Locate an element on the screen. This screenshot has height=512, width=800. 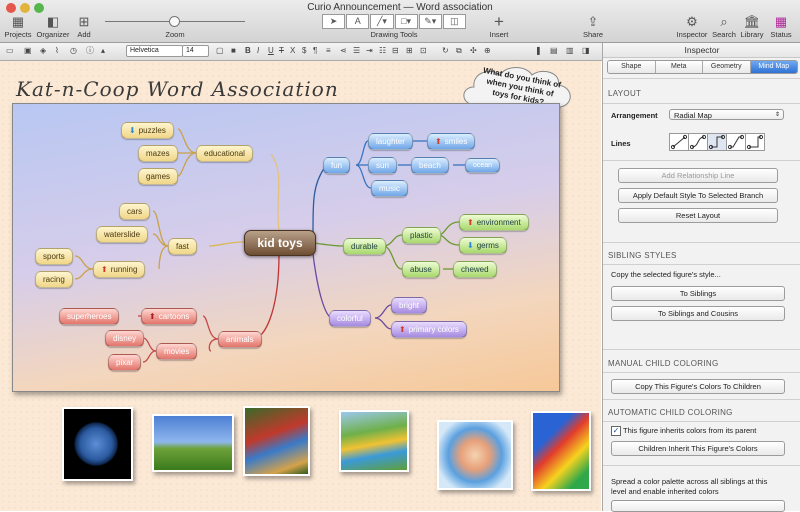
move-icon: ✣ is located at coordinates (473, 51).